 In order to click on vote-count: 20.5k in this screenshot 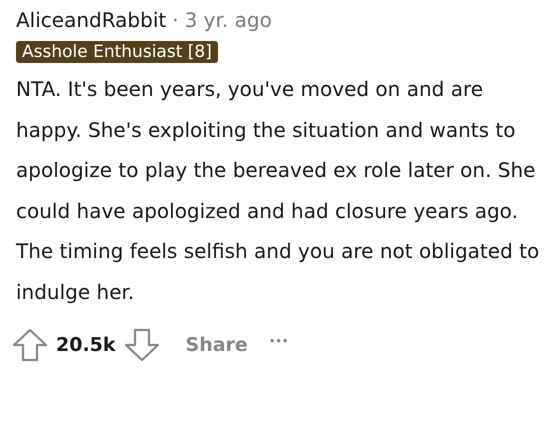, I will do `click(86, 345)`.